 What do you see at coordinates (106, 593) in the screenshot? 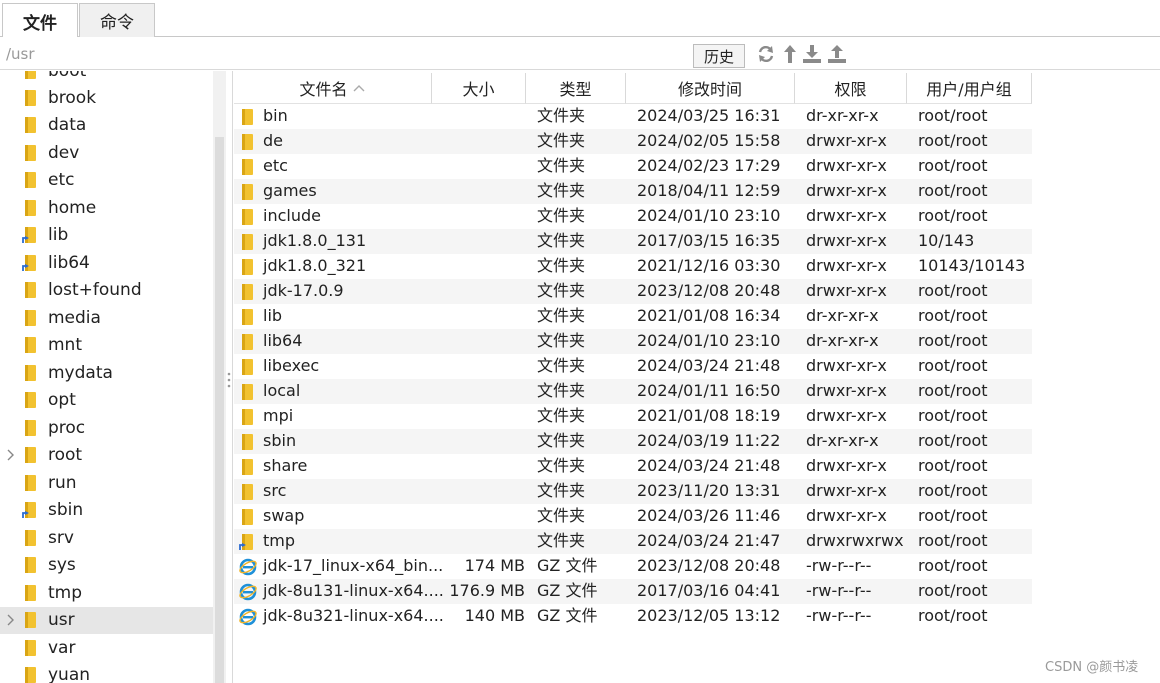
I see `sidebar-item-tmp: tmp` at bounding box center [106, 593].